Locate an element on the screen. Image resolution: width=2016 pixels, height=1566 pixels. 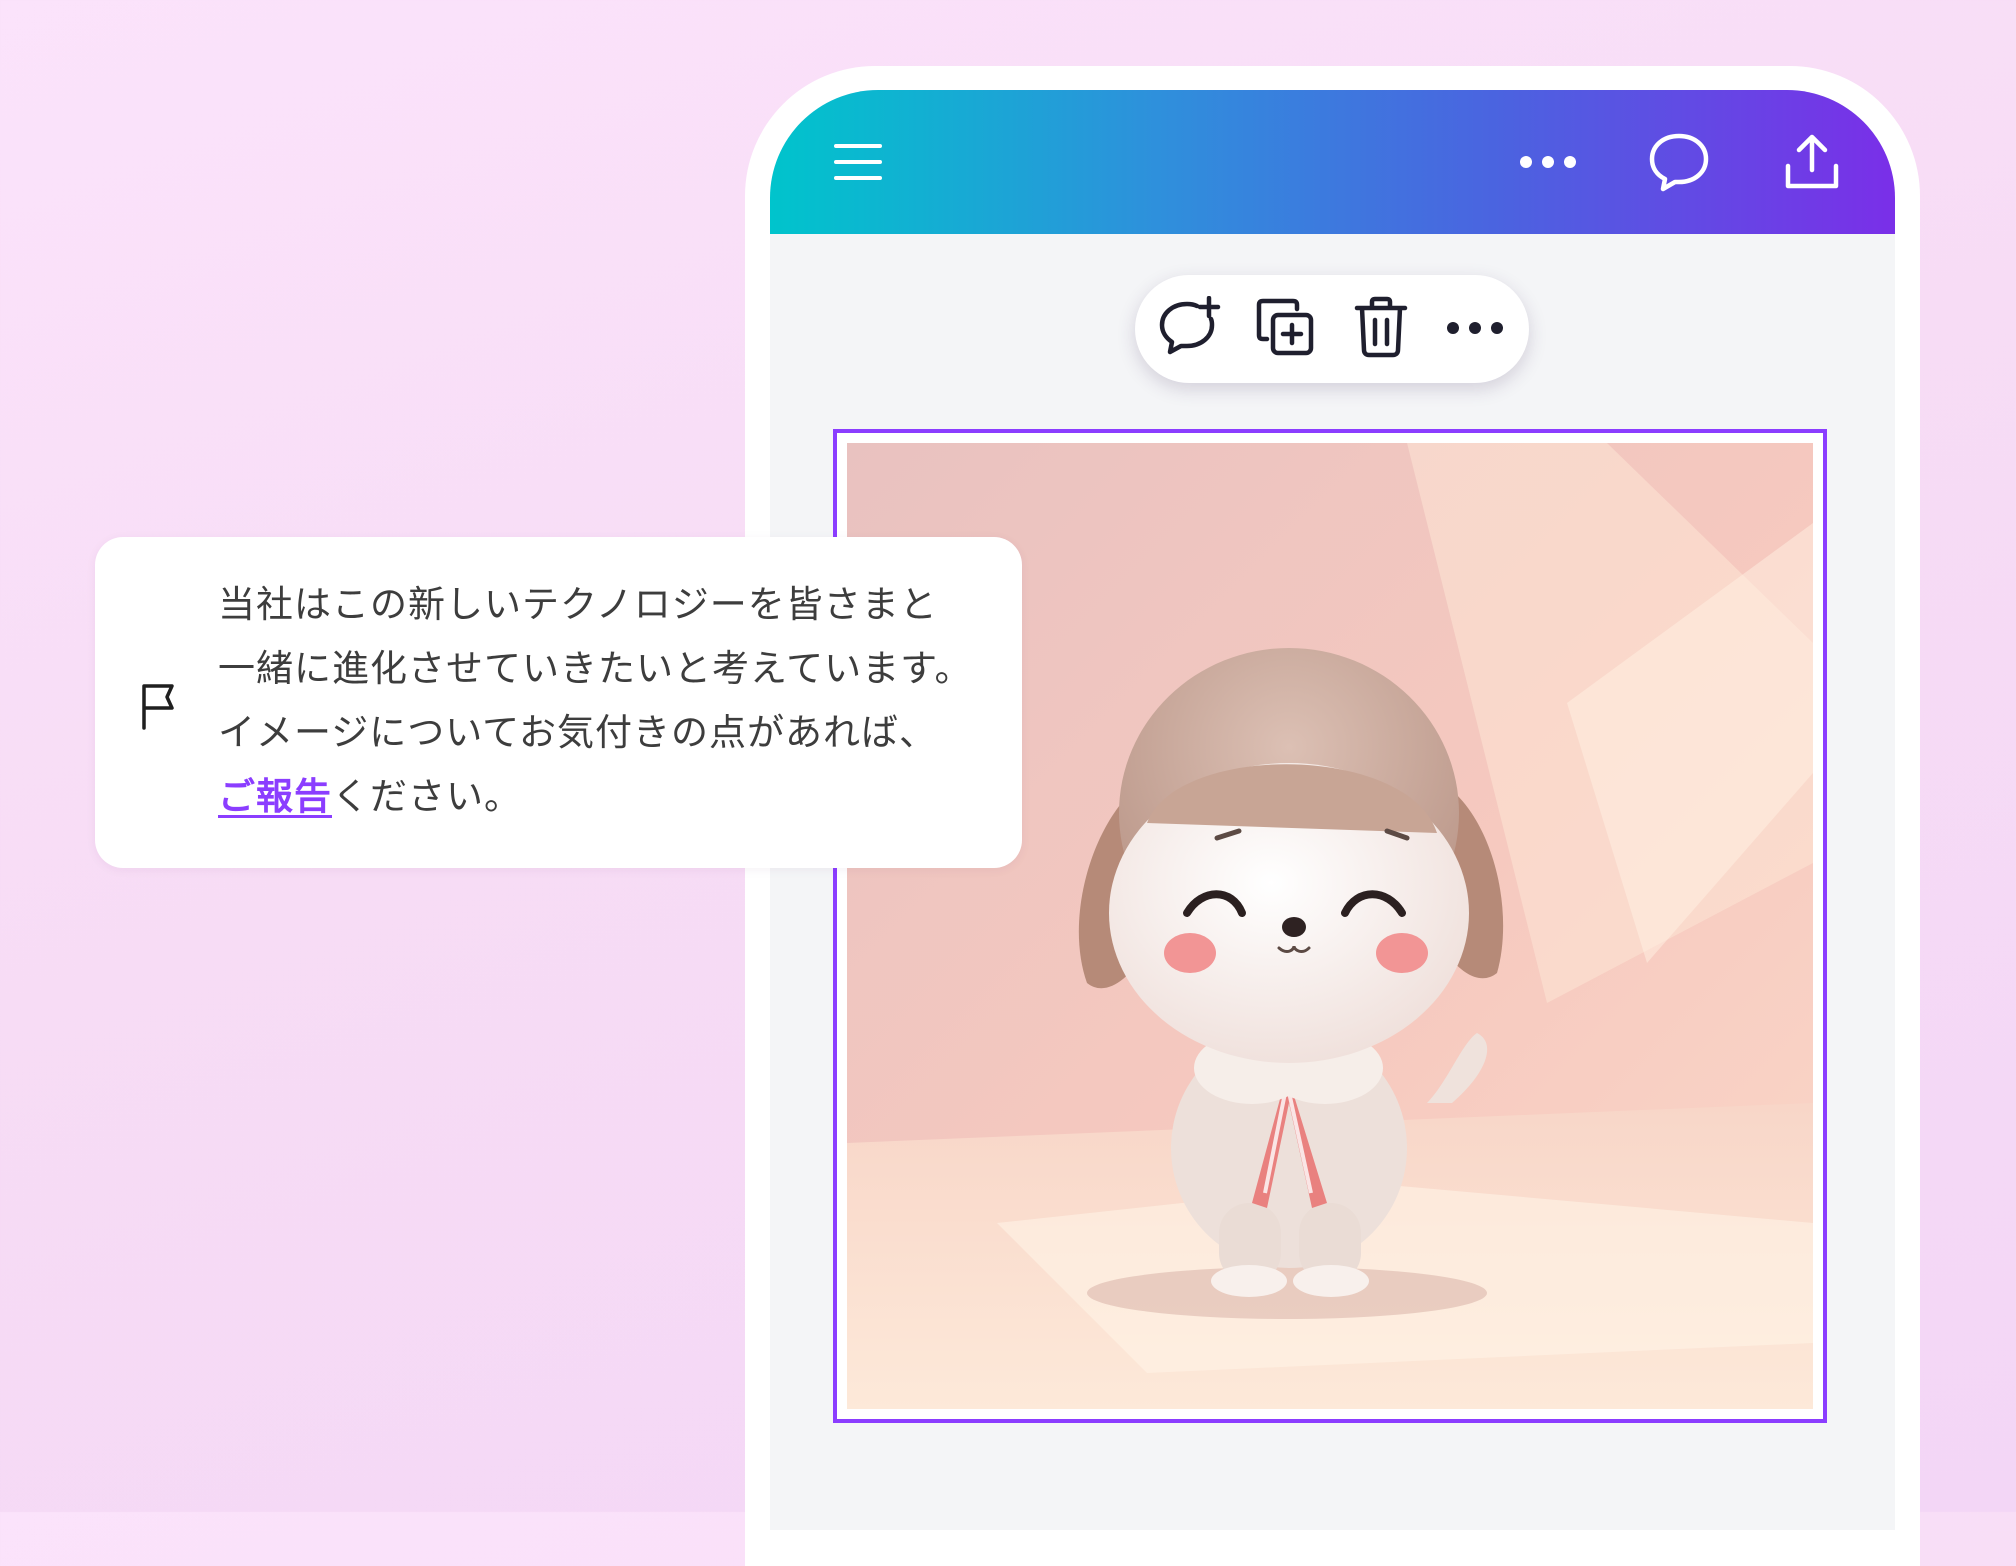
notice-line-4: ご報告ください。 is located at coordinates (608, 797).